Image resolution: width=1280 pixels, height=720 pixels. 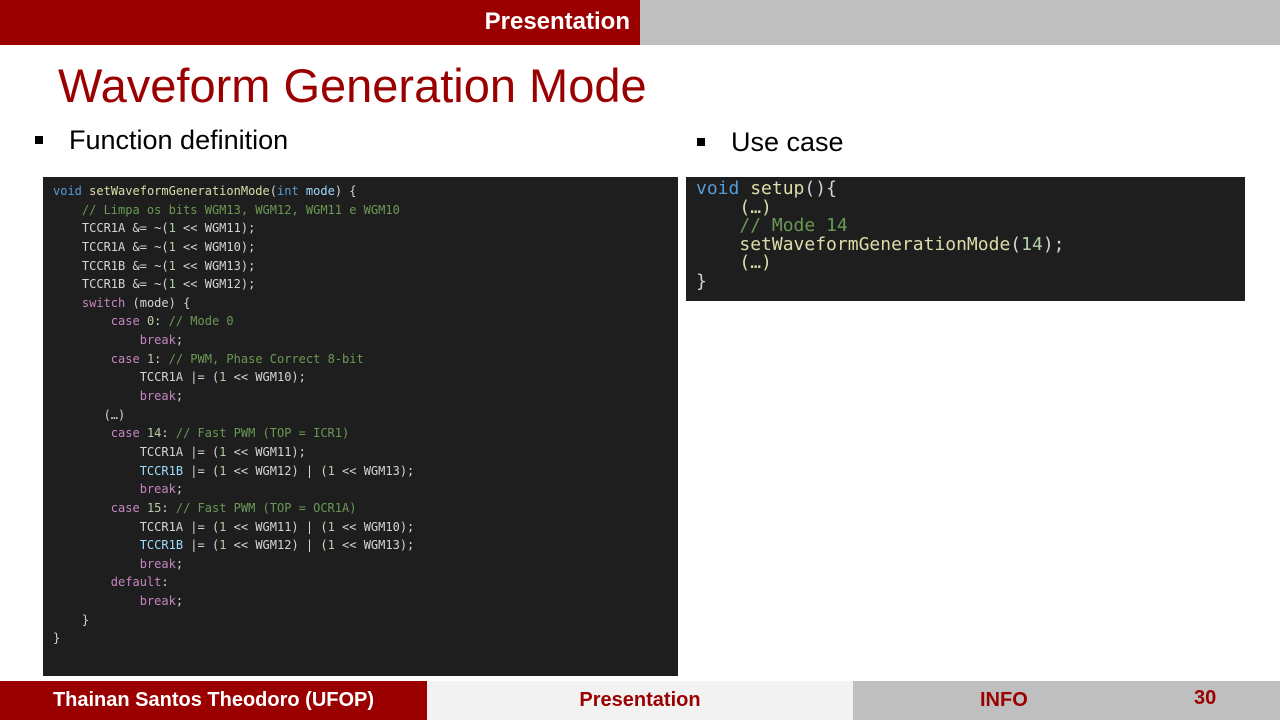 I want to click on code-line: TCCR1B &= ~(1 << WGM13);, so click(x=360, y=266).